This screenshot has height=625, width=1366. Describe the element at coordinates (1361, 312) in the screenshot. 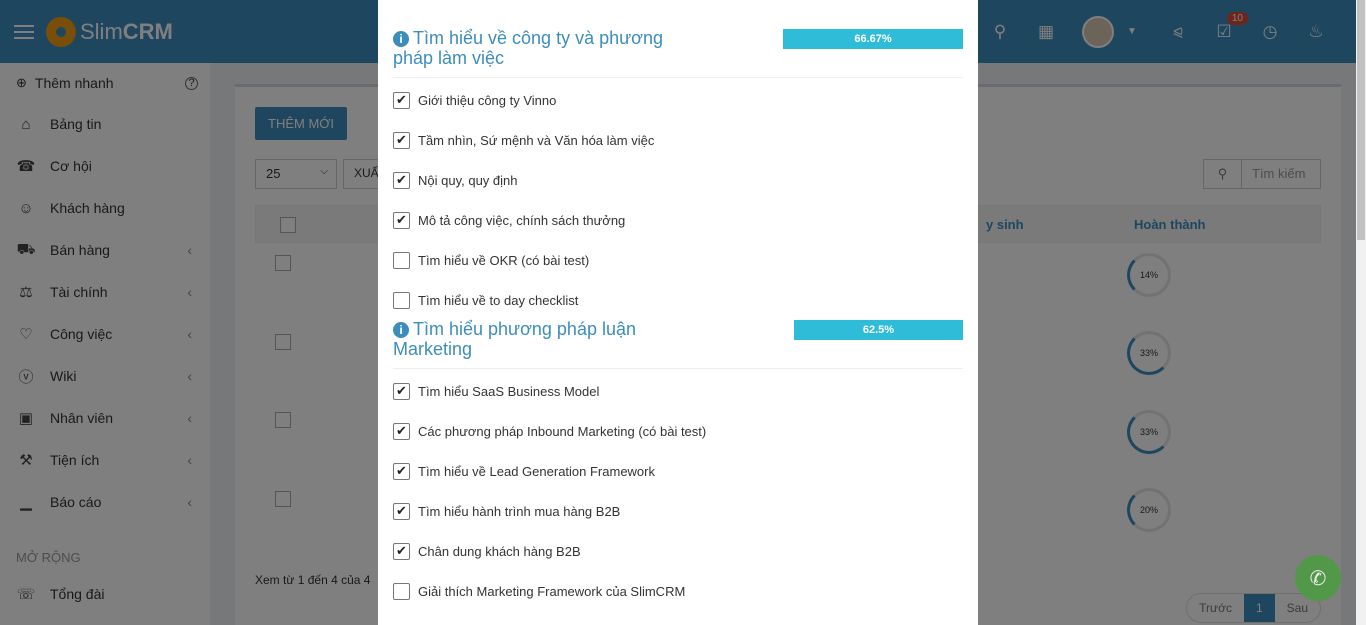

I see `page-scrollbar` at that location.